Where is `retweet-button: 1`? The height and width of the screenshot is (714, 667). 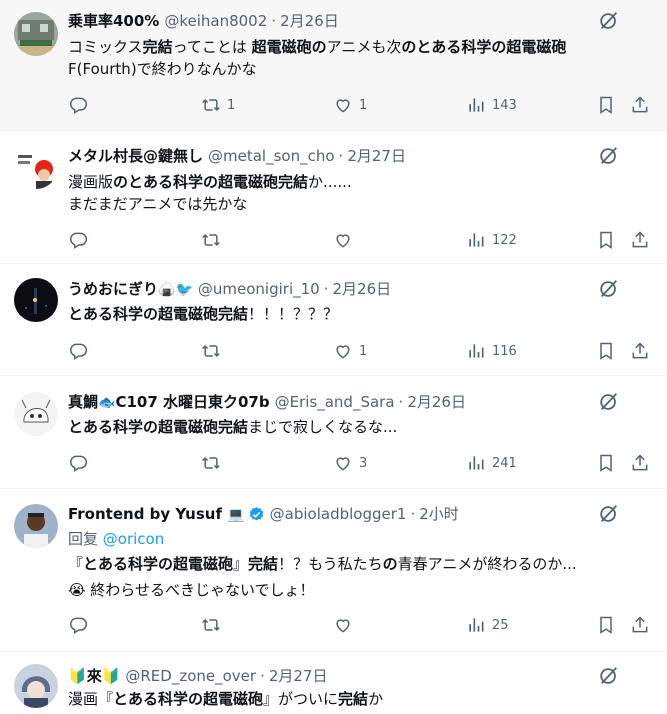 retweet-button: 1 is located at coordinates (218, 105).